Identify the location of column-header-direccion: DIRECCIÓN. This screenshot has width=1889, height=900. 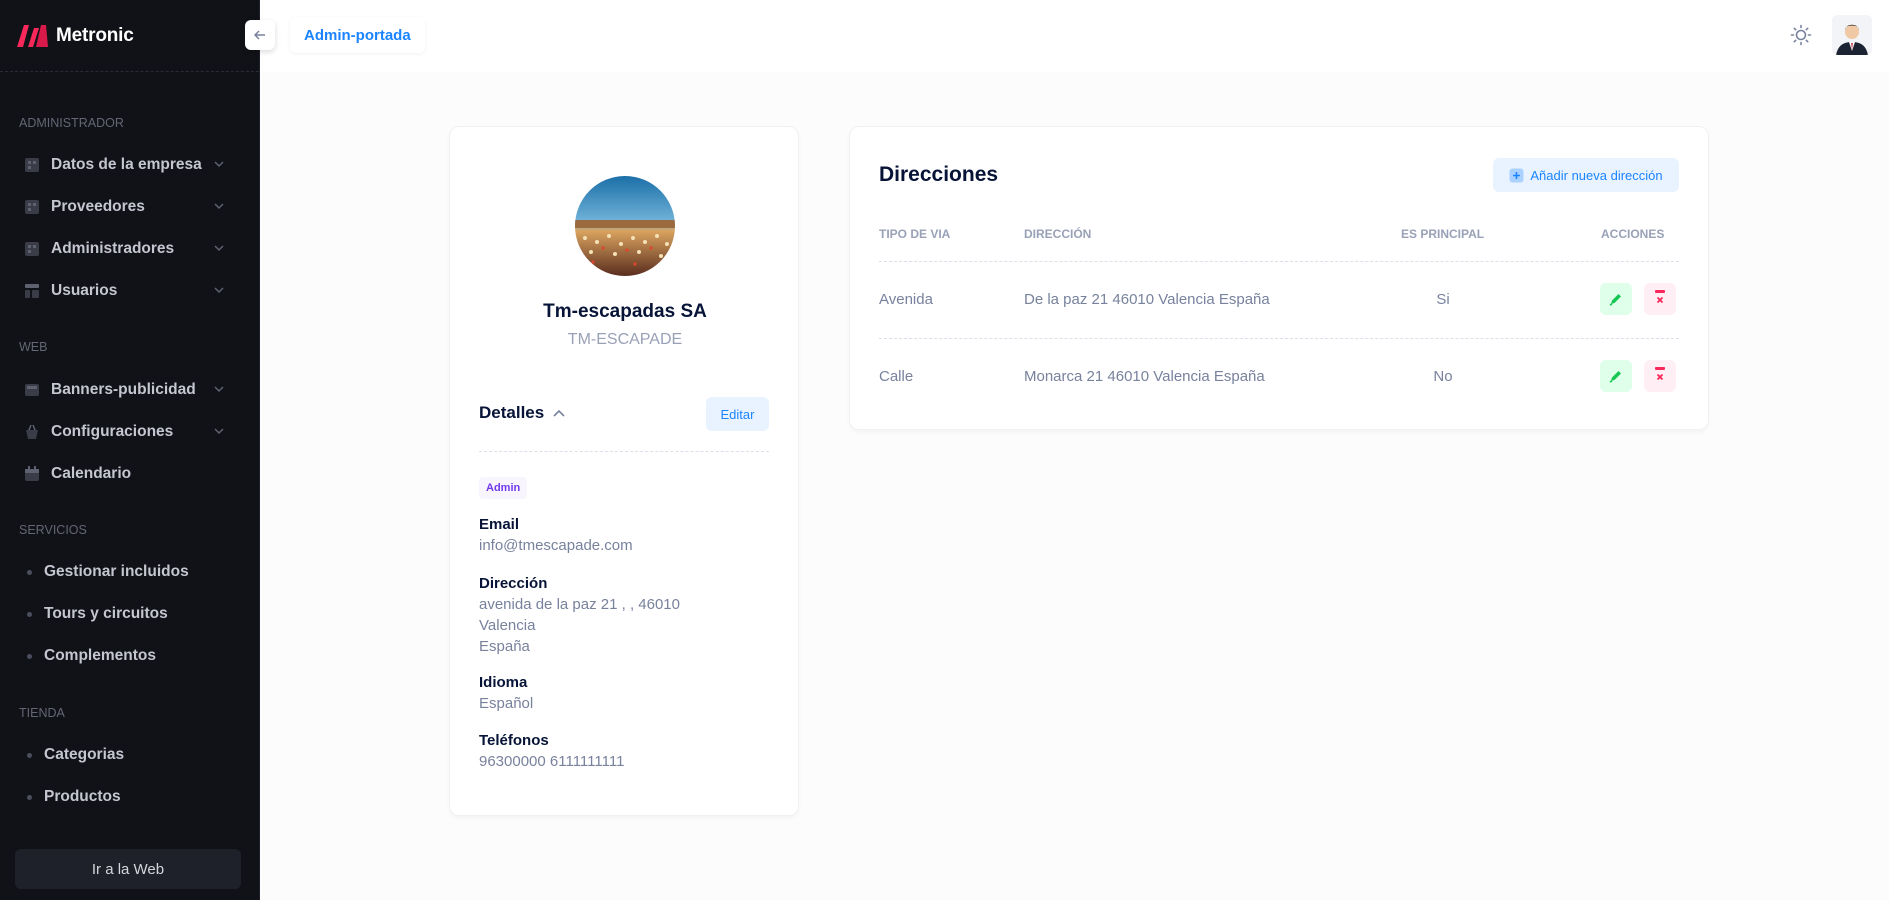
(1058, 234).